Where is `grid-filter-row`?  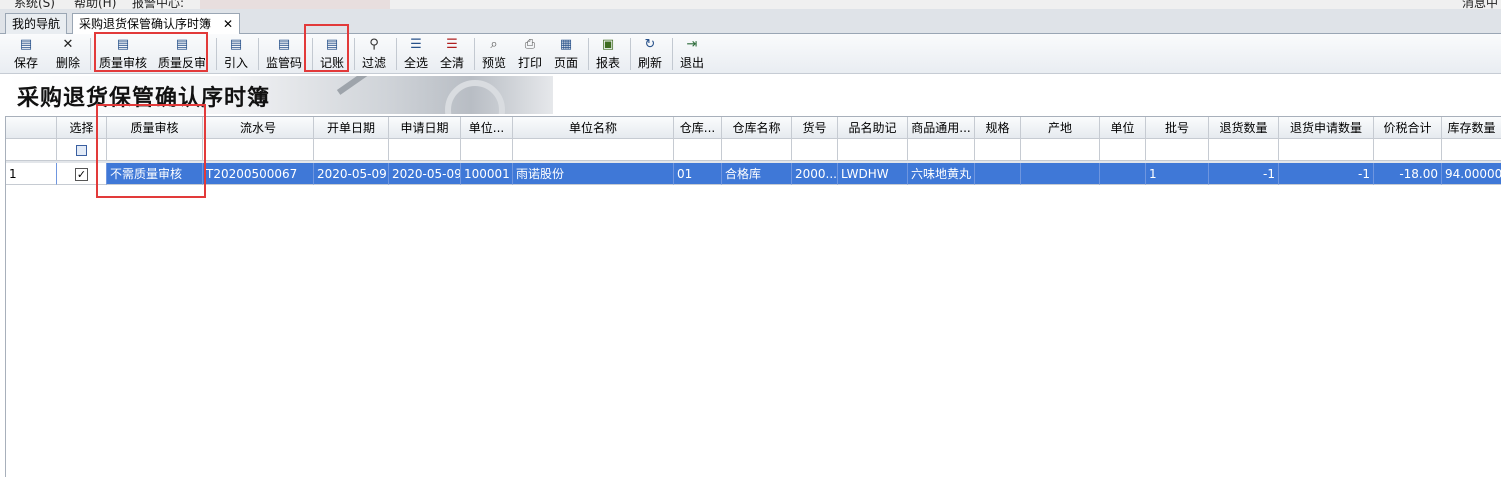 grid-filter-row is located at coordinates (753, 150).